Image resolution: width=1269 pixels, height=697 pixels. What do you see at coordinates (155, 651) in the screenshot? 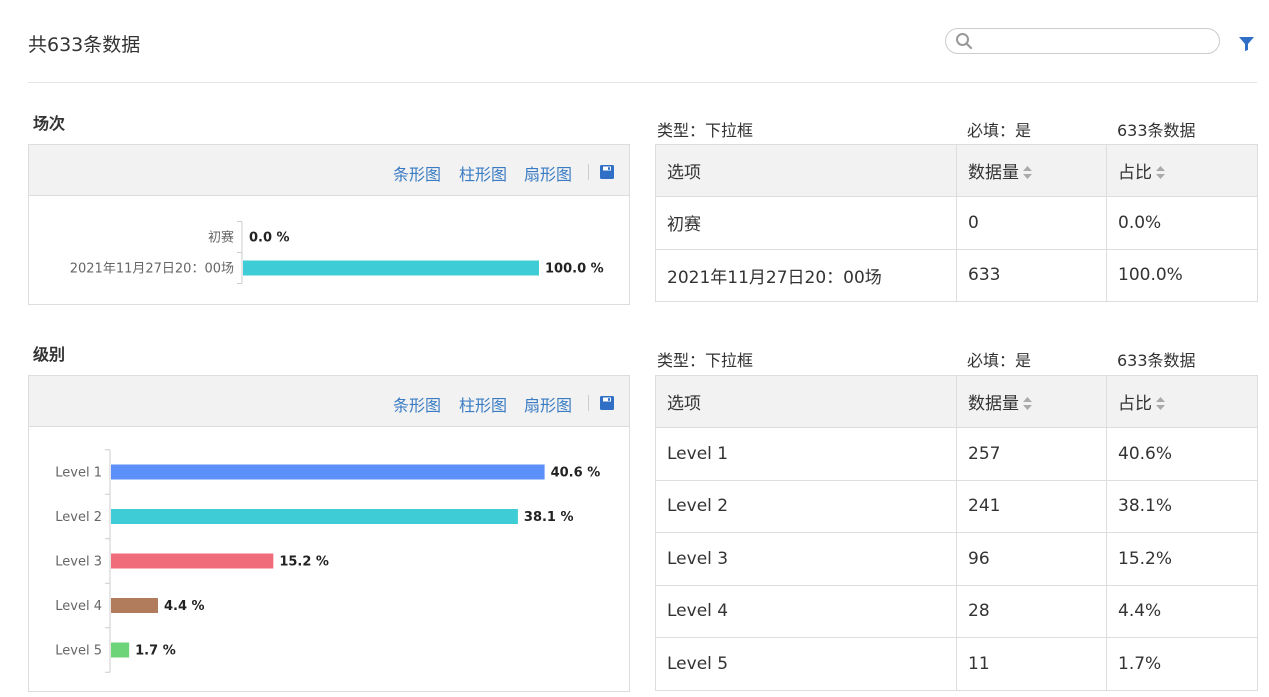
I see `data-label: 1.7 %` at bounding box center [155, 651].